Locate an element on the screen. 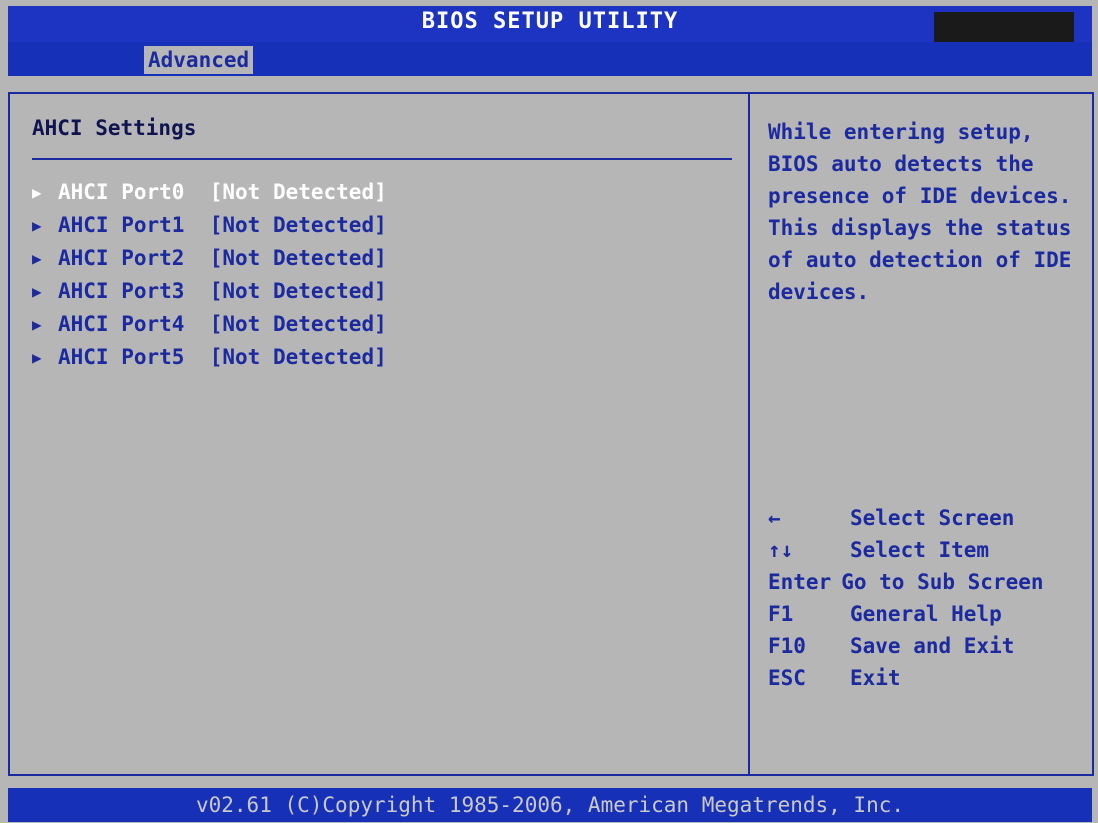 The image size is (1098, 823). section-title: AHCI Settings is located at coordinates (114, 128).